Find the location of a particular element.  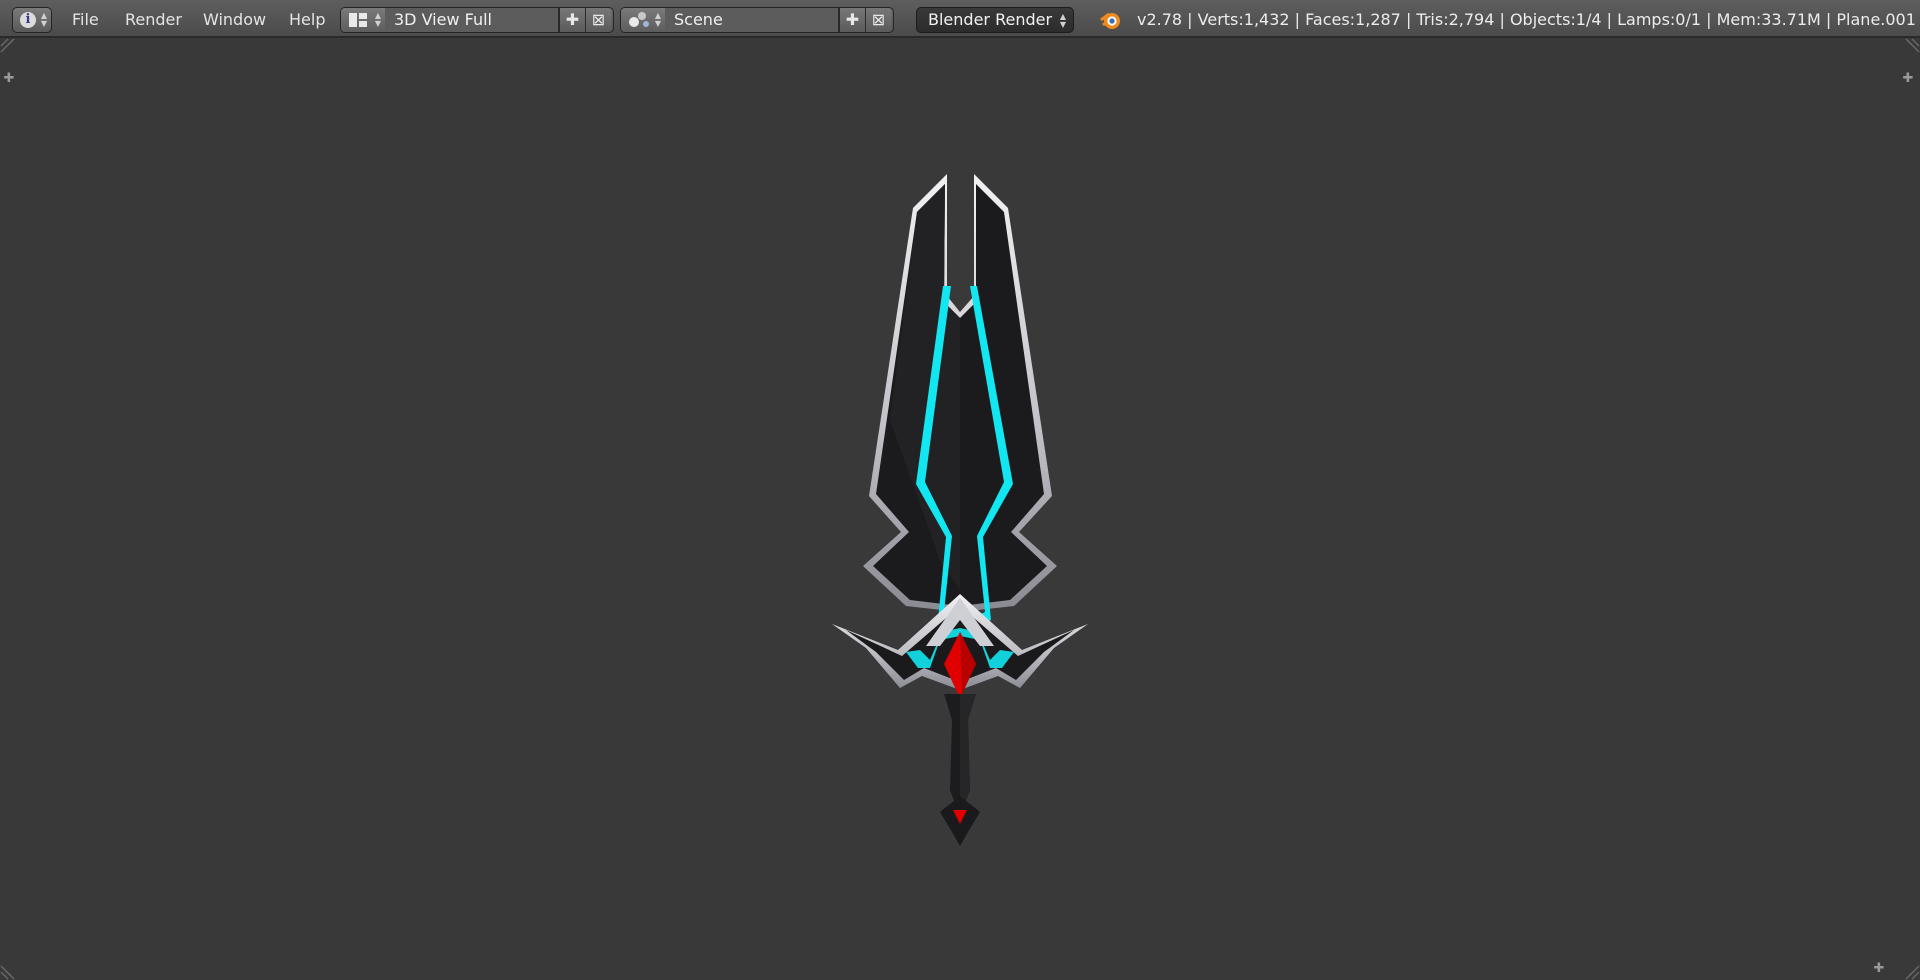

scene-browse-button: ▲ ▼ is located at coordinates (643, 20).